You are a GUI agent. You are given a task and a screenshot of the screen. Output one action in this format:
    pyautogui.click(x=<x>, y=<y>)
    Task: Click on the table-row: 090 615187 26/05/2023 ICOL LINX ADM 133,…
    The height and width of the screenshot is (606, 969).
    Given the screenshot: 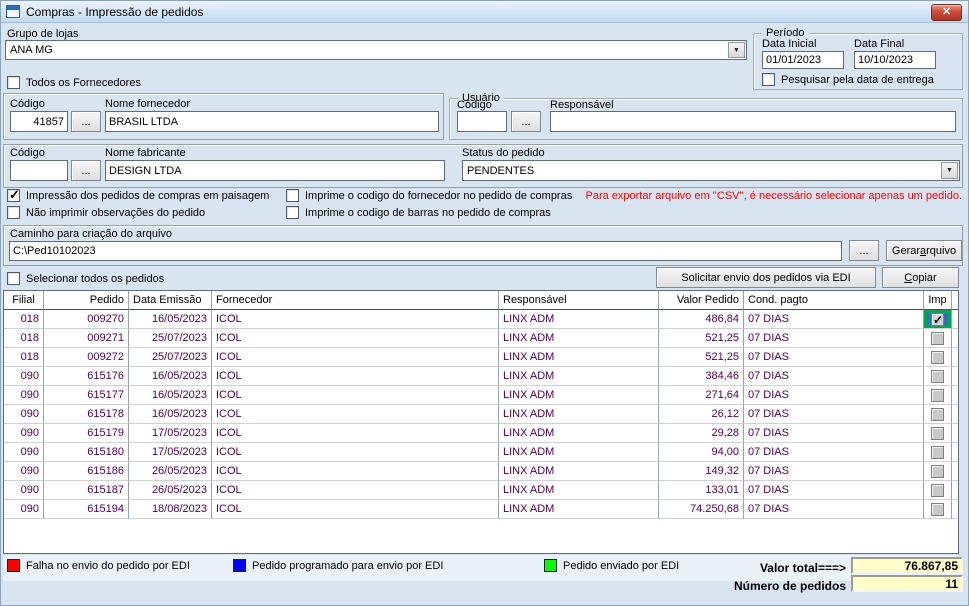 What is the action you would take?
    pyautogui.click(x=481, y=490)
    